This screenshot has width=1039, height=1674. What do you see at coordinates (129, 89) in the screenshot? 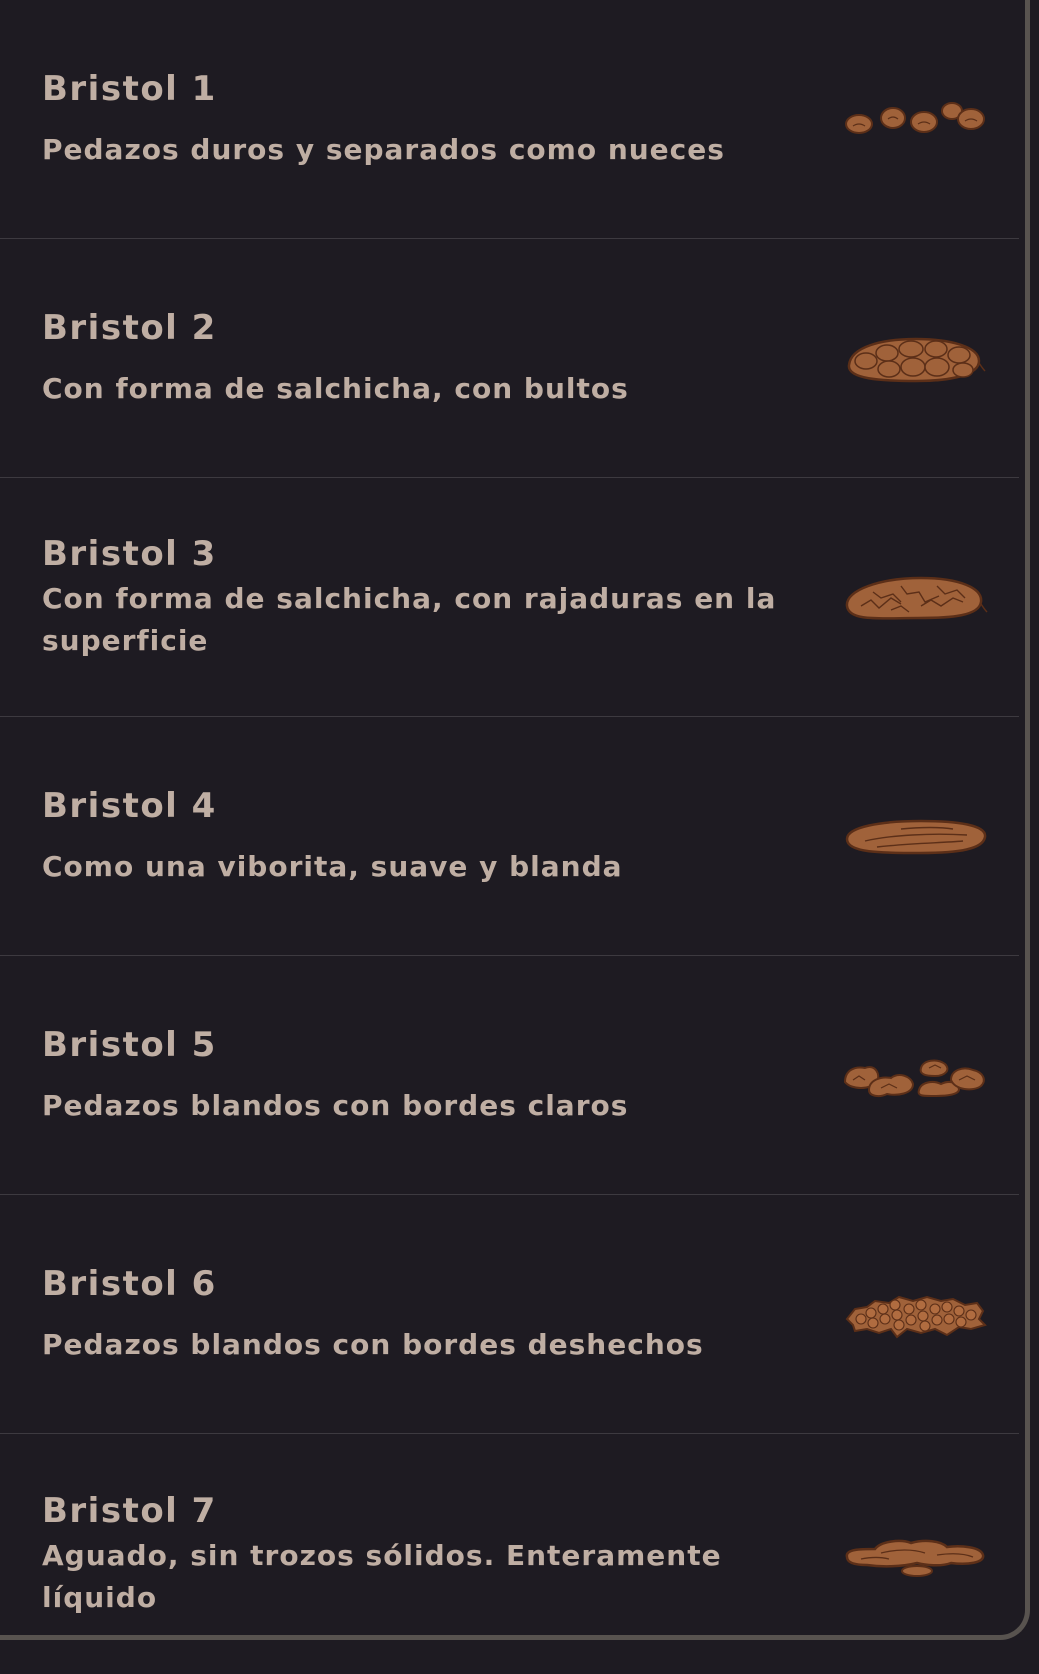
I see `type-title: Bristol 1` at bounding box center [129, 89].